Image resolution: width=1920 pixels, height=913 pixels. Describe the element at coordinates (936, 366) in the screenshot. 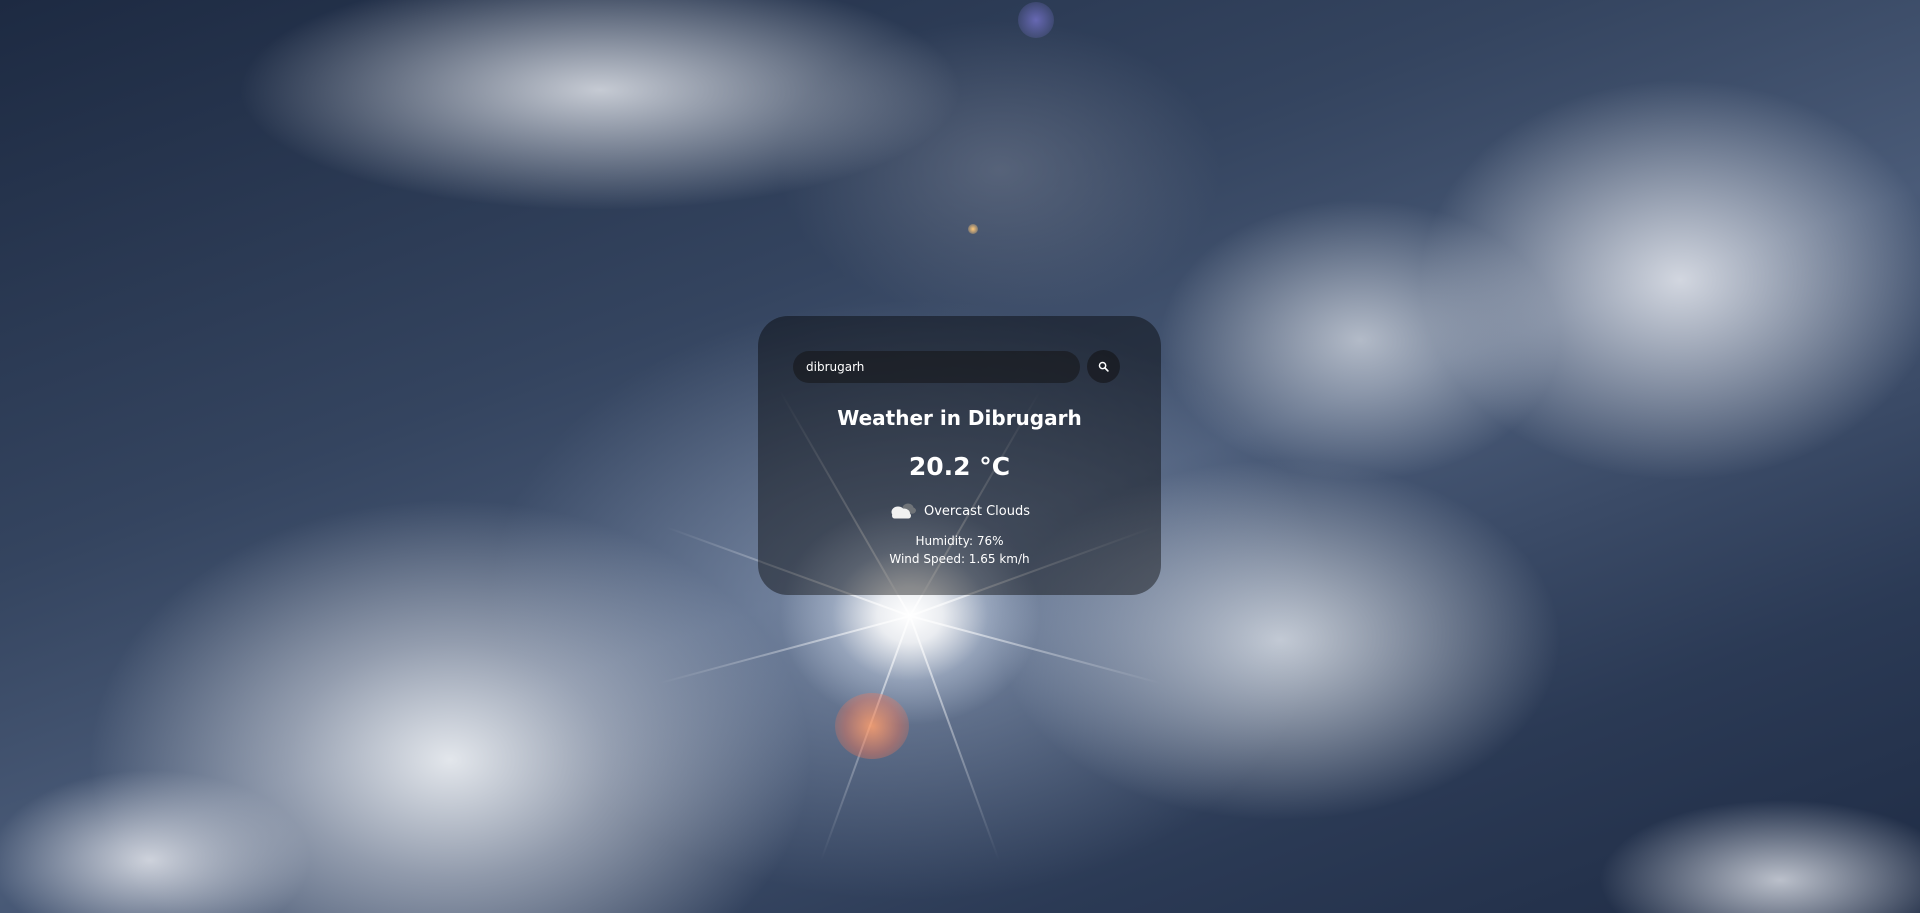

I see `search-input` at that location.